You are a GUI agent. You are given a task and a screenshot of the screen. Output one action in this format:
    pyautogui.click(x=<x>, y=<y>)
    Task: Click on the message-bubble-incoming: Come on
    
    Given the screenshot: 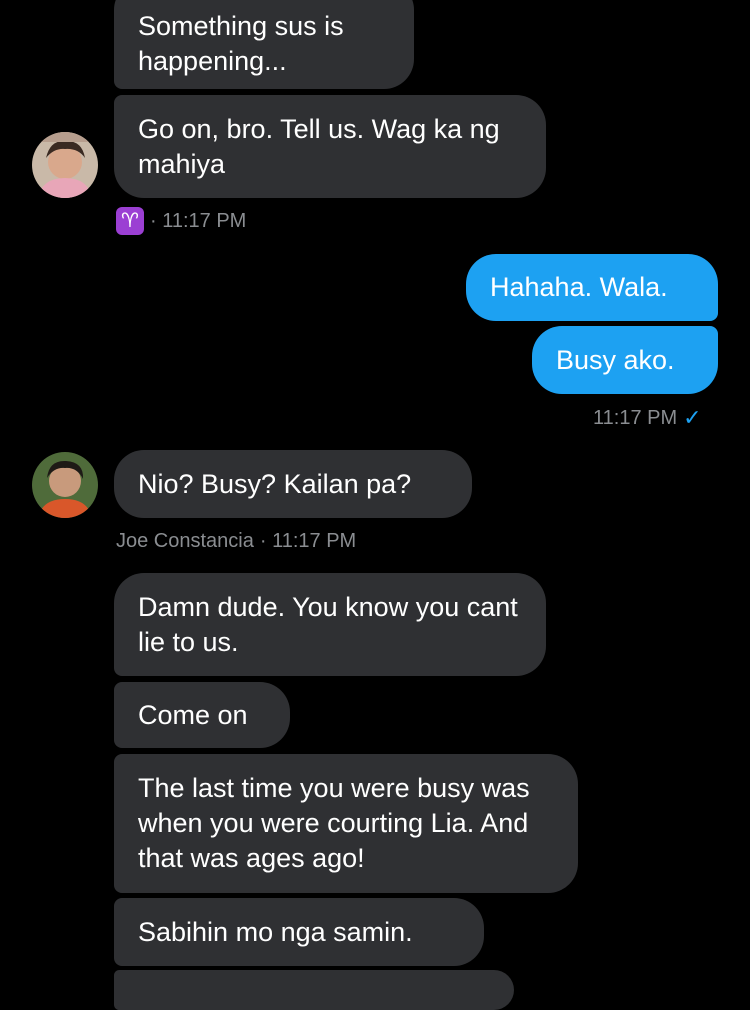 What is the action you would take?
    pyautogui.click(x=202, y=715)
    